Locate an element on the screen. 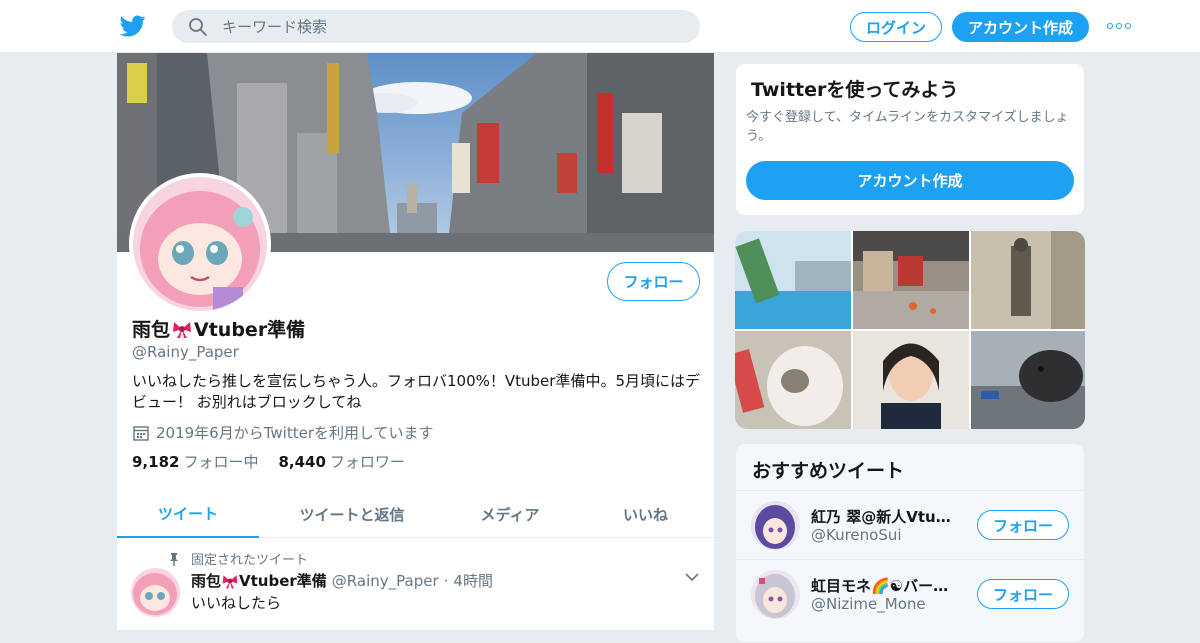 The height and width of the screenshot is (643, 1200). tab-likes: いいね is located at coordinates (644, 514).